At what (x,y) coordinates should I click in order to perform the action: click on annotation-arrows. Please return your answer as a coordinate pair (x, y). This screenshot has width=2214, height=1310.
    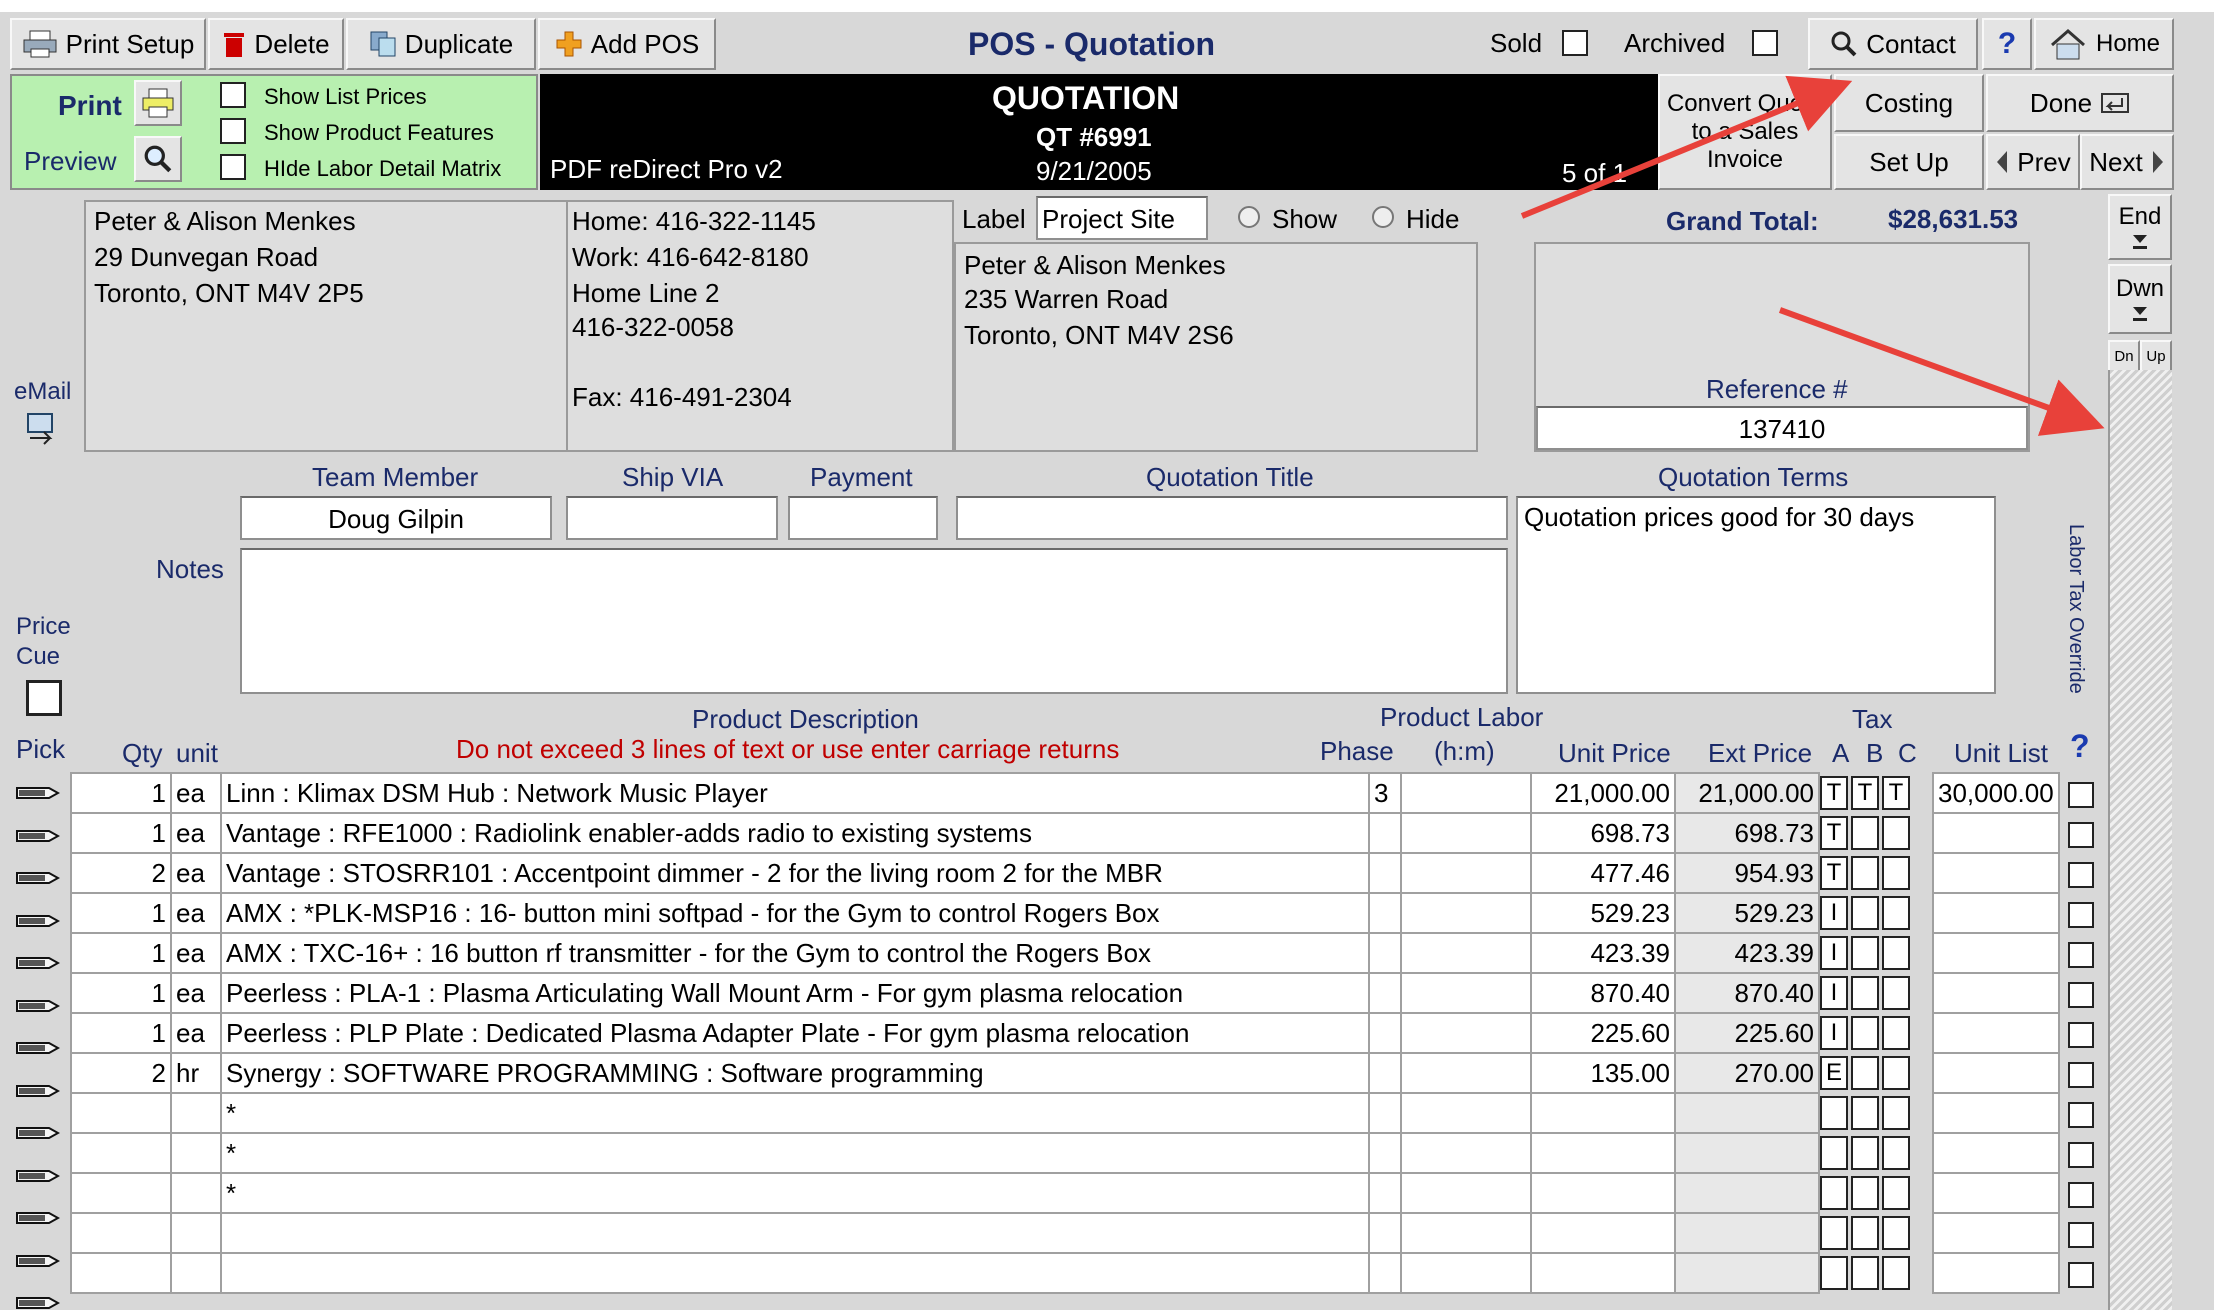
    Looking at the image, I should click on (1812, 255).